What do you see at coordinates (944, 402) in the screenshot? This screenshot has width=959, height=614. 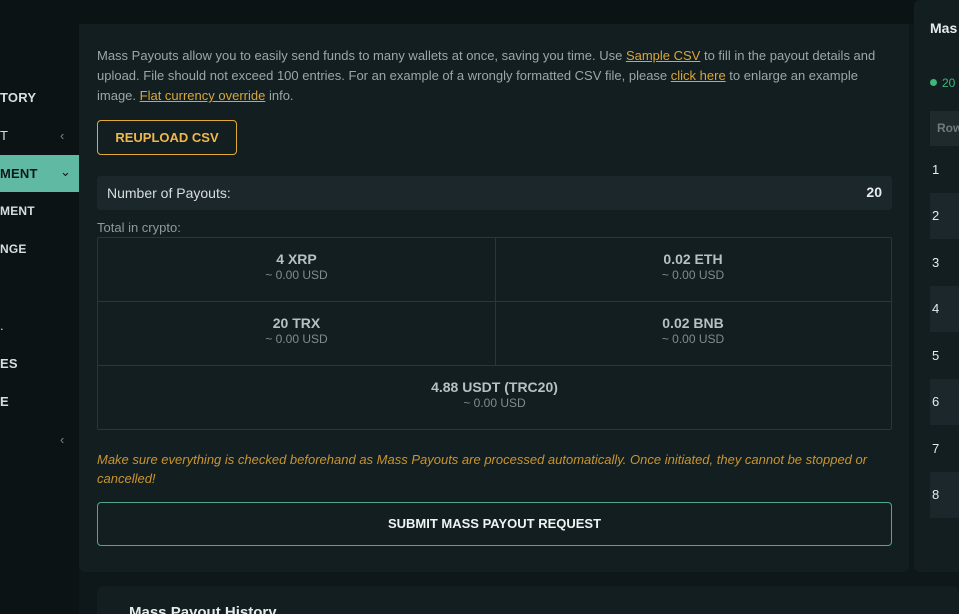 I see `table-row: 6` at bounding box center [944, 402].